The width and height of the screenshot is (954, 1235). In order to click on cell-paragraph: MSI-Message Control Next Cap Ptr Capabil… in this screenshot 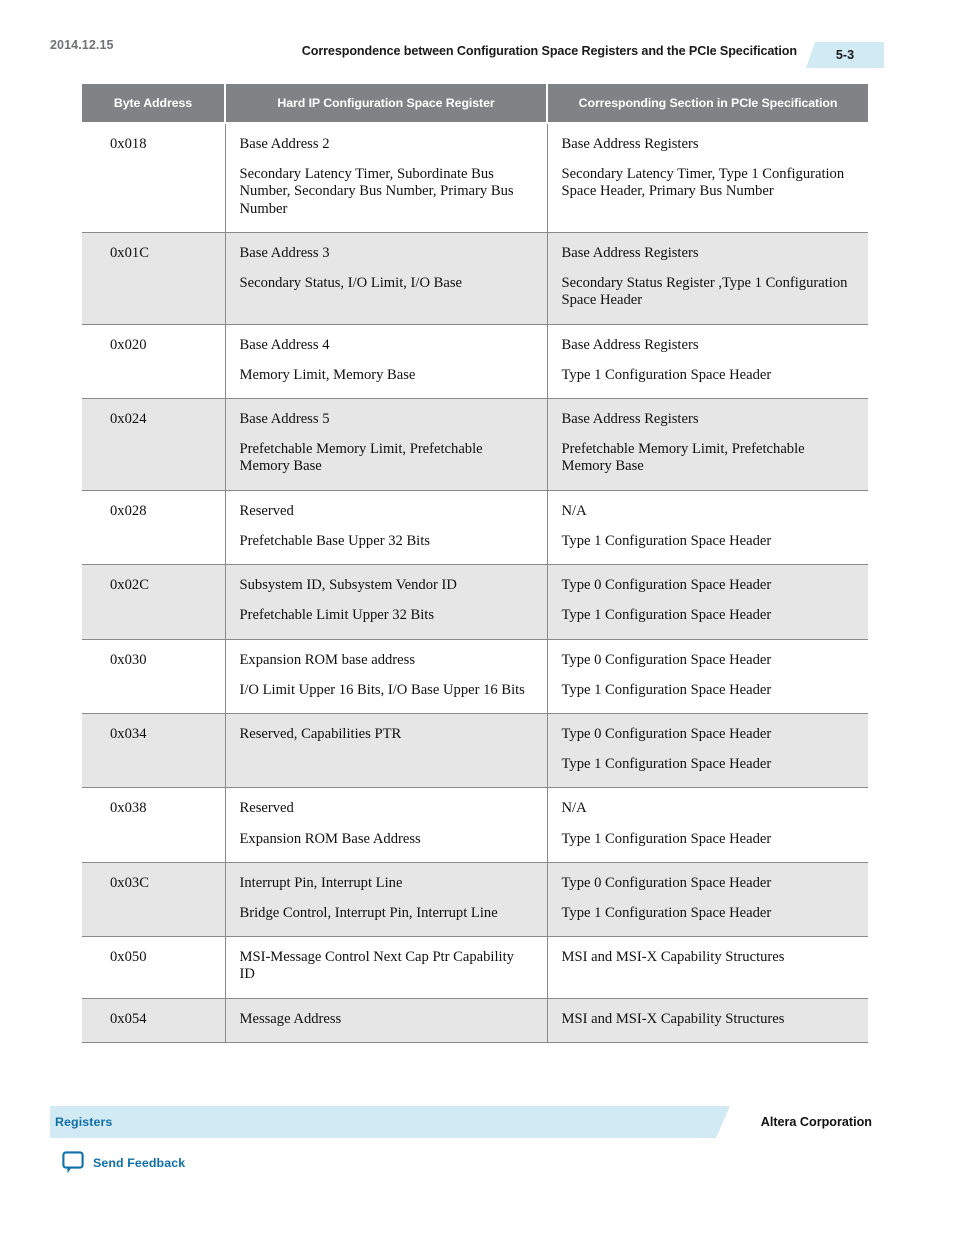, I will do `click(376, 966)`.